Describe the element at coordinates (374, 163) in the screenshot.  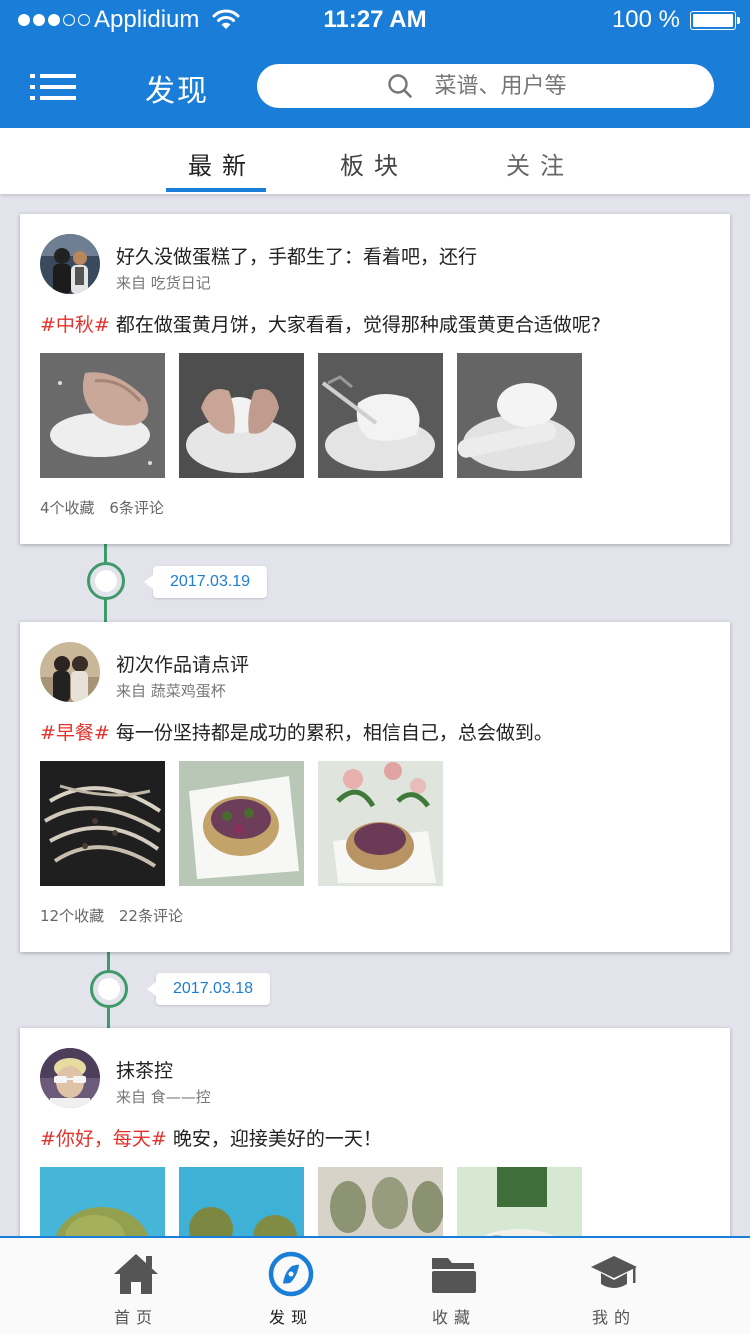
I see `tab-boards: 板块` at that location.